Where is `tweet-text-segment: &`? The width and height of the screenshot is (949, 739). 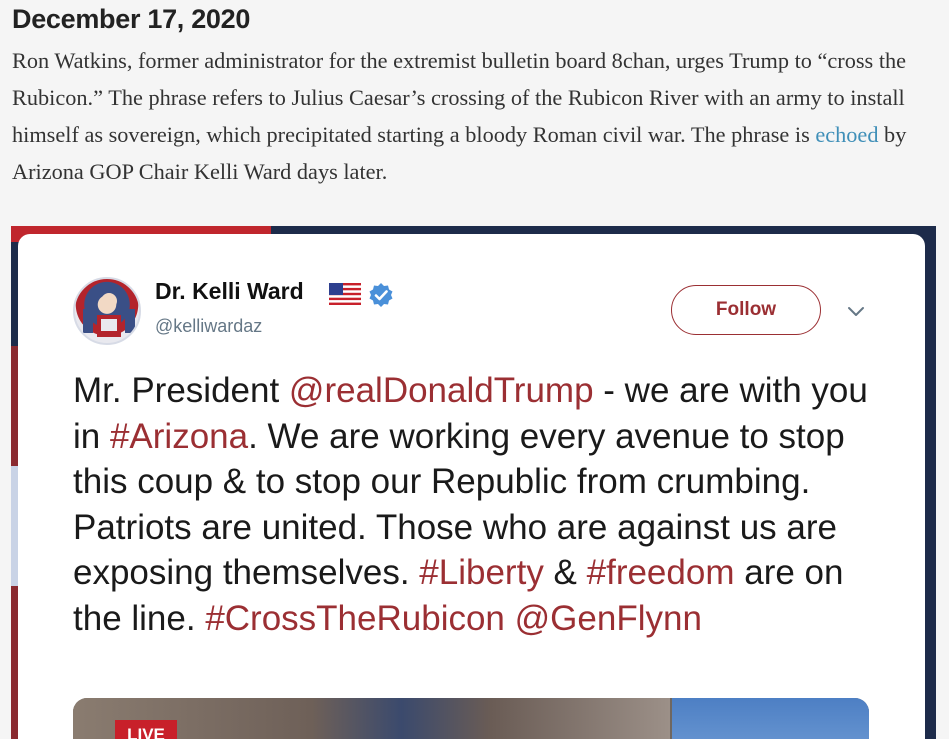
tweet-text-segment: & is located at coordinates (565, 572).